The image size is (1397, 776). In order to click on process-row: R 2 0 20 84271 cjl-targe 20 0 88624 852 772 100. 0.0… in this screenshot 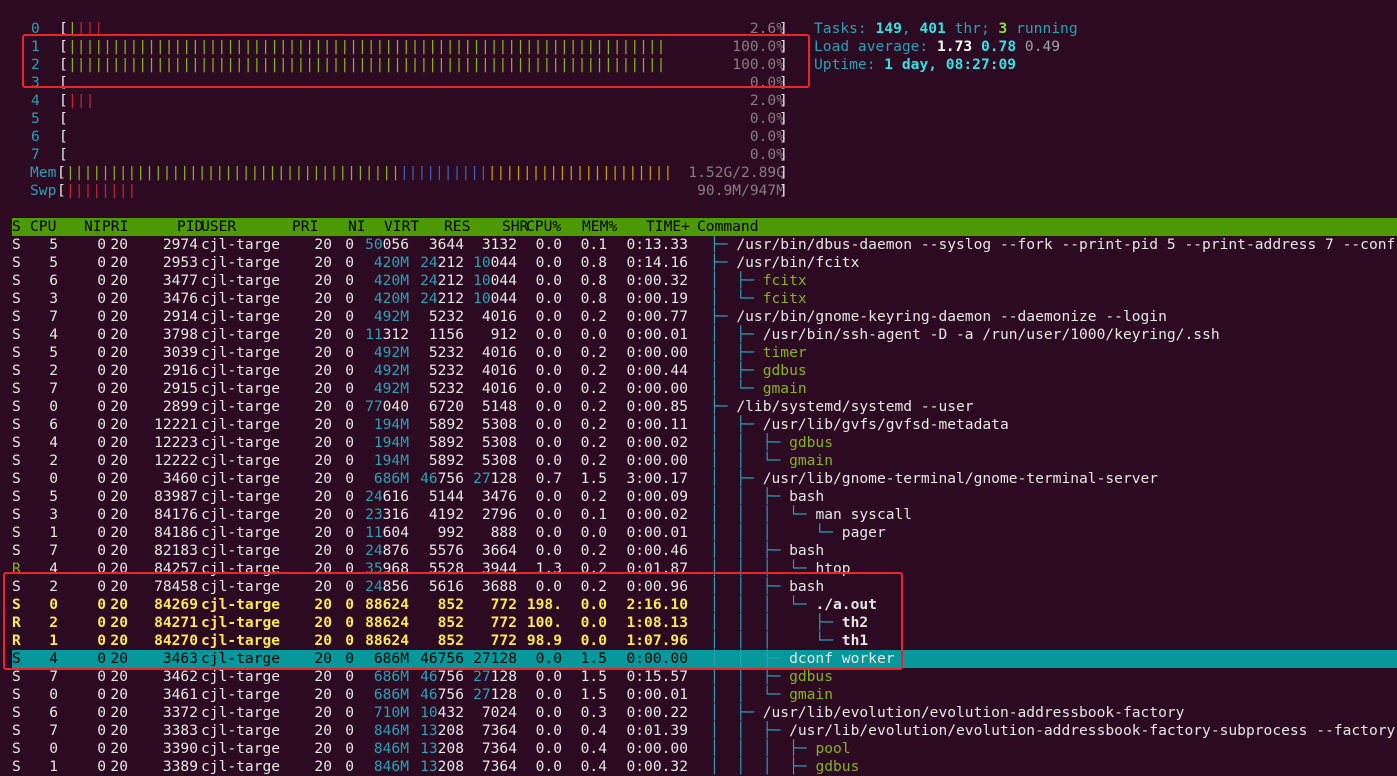, I will do `click(704, 623)`.